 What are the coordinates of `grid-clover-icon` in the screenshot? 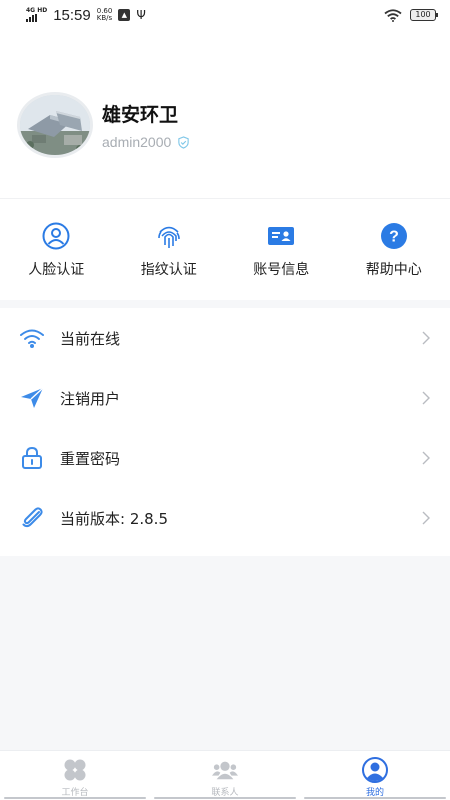 It's located at (75, 770).